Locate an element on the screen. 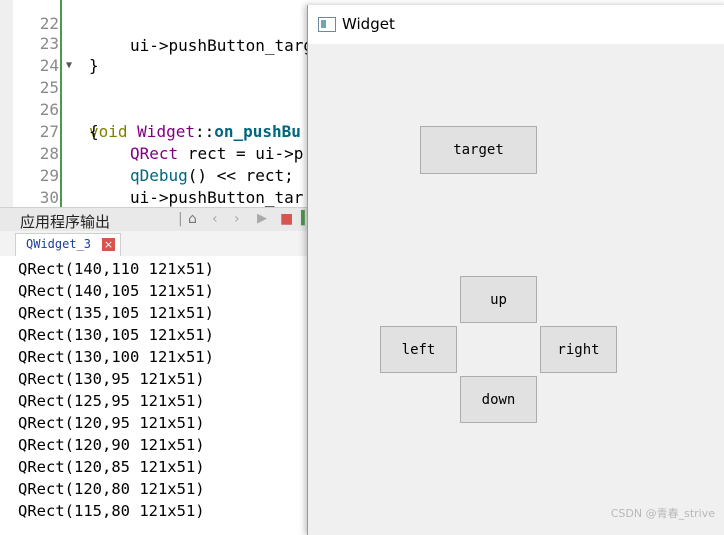 The width and height of the screenshot is (724, 535). code-line-28: 28 qDebug() << rect; is located at coordinates (154, 153).